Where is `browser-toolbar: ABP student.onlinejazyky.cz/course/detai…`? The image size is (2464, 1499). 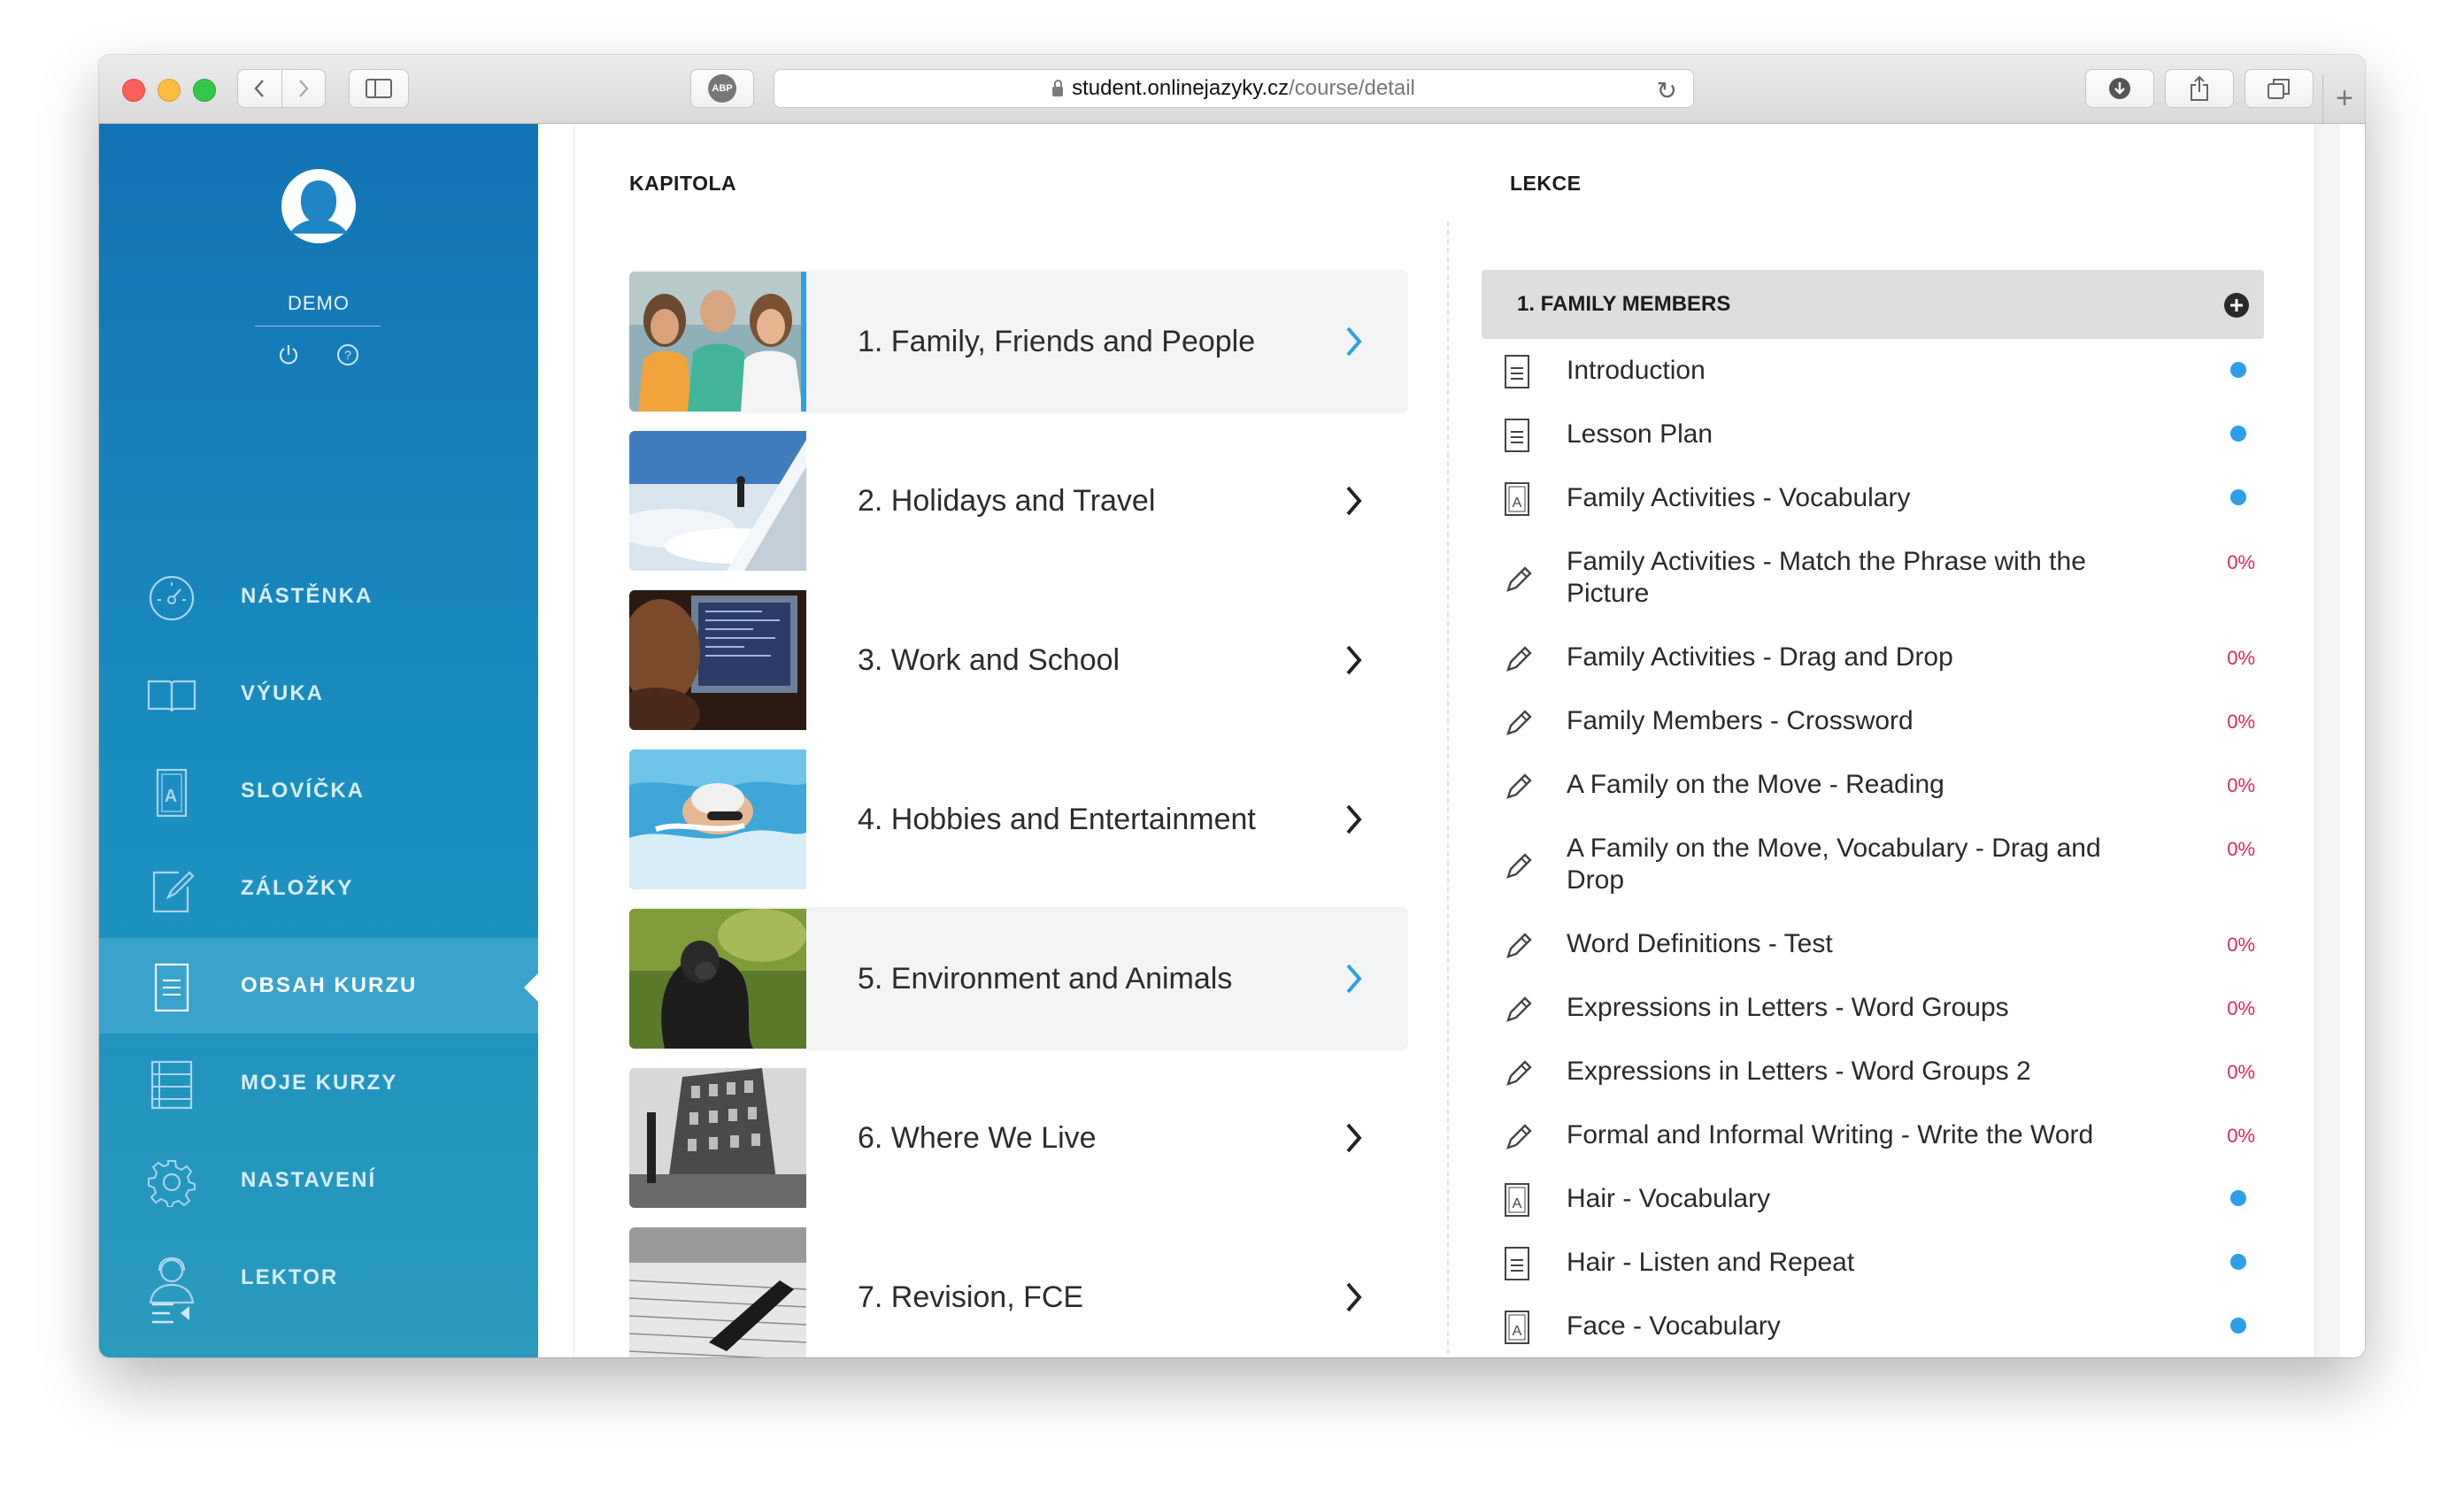
browser-toolbar: ABP student.onlinejazyky.cz/course/detai… is located at coordinates (1232, 89).